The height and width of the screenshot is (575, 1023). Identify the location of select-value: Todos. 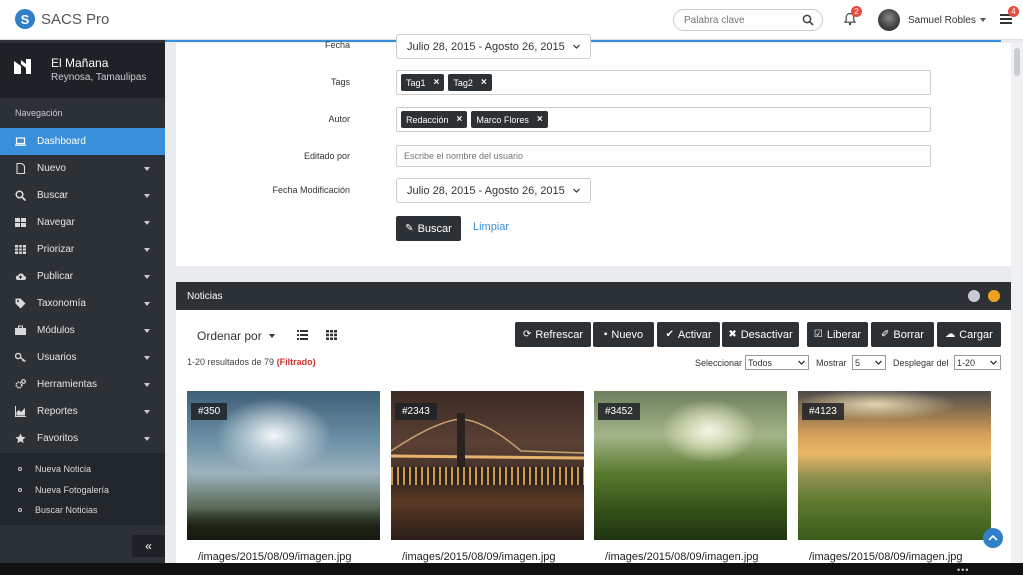
(760, 362).